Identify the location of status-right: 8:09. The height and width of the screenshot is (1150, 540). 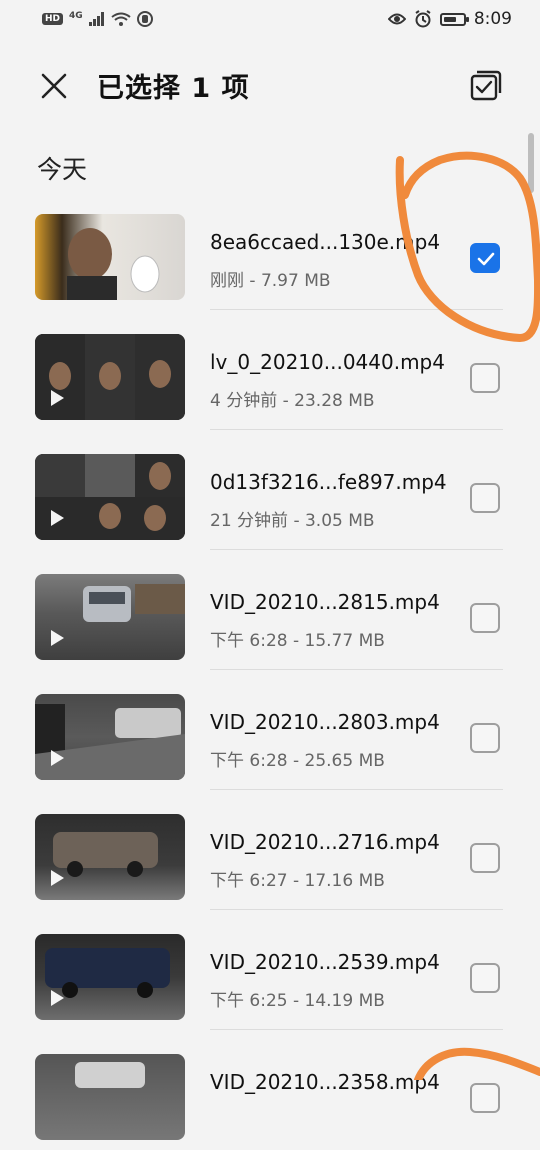
(449, 19).